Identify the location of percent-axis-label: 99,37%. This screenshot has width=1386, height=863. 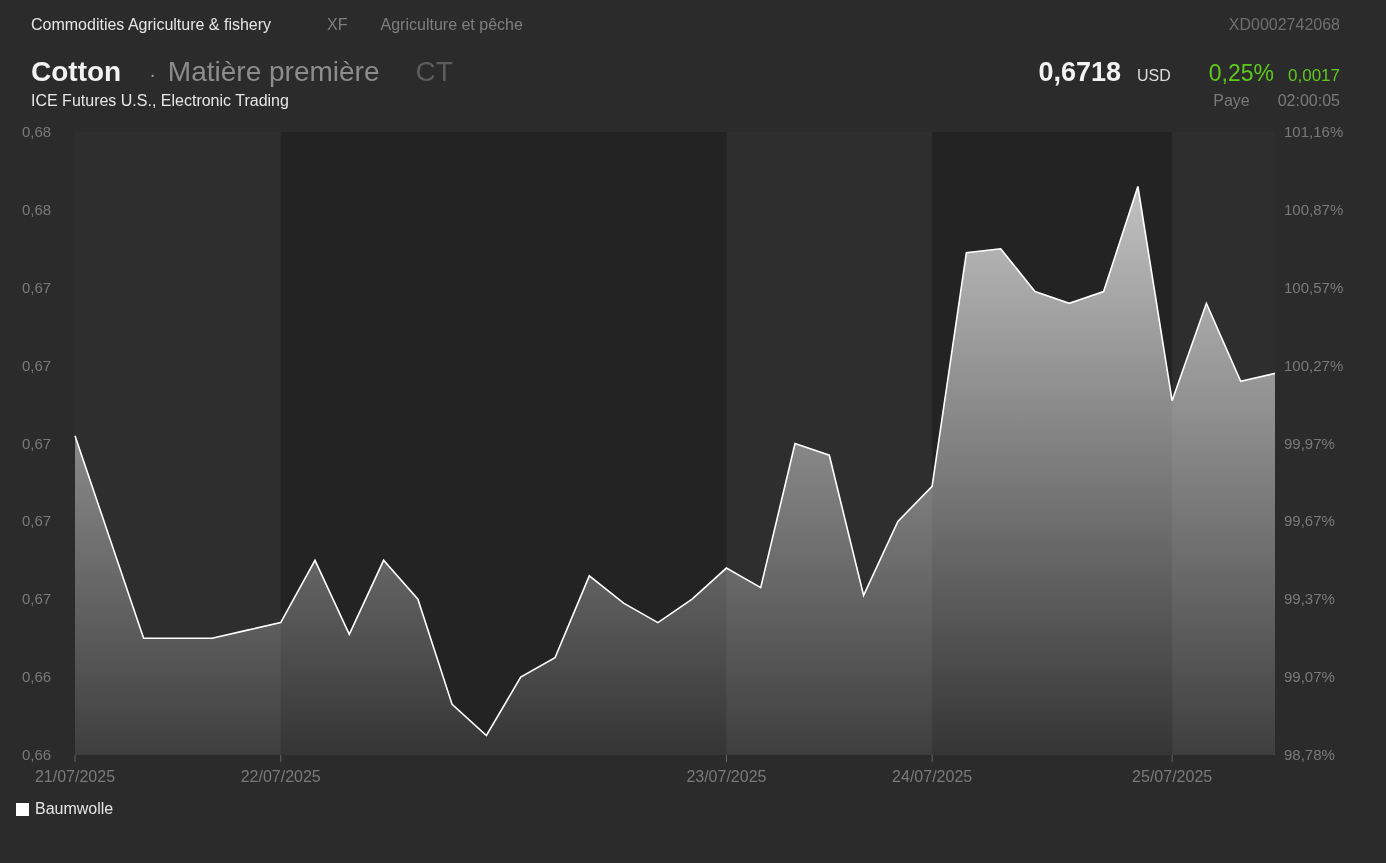
(1309, 599).